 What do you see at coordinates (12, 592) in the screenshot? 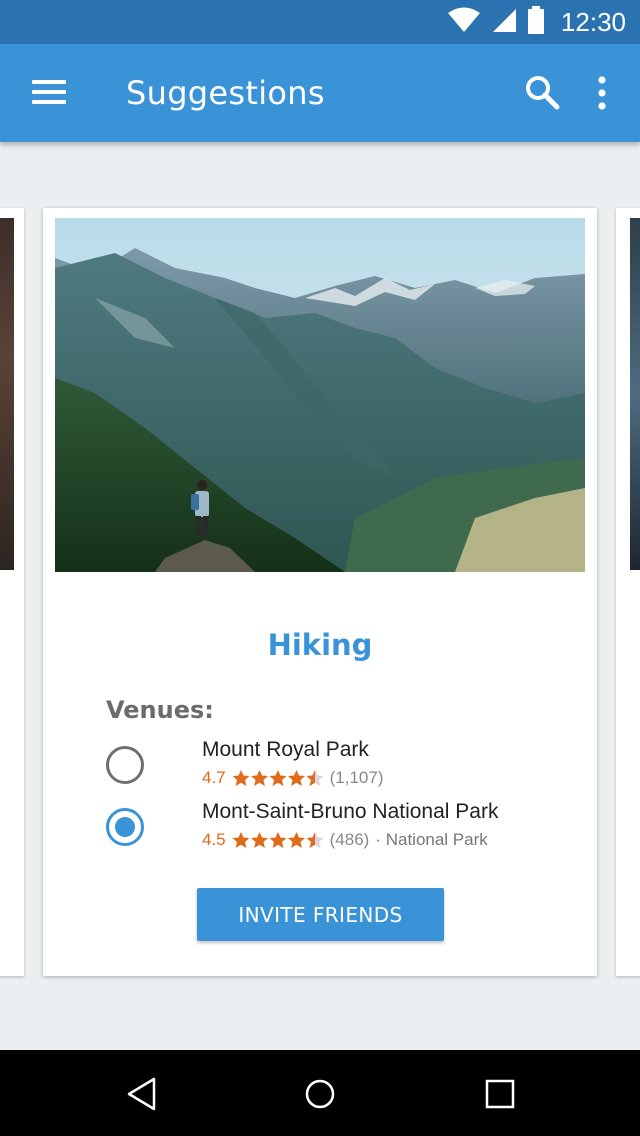
I see `previous-card` at bounding box center [12, 592].